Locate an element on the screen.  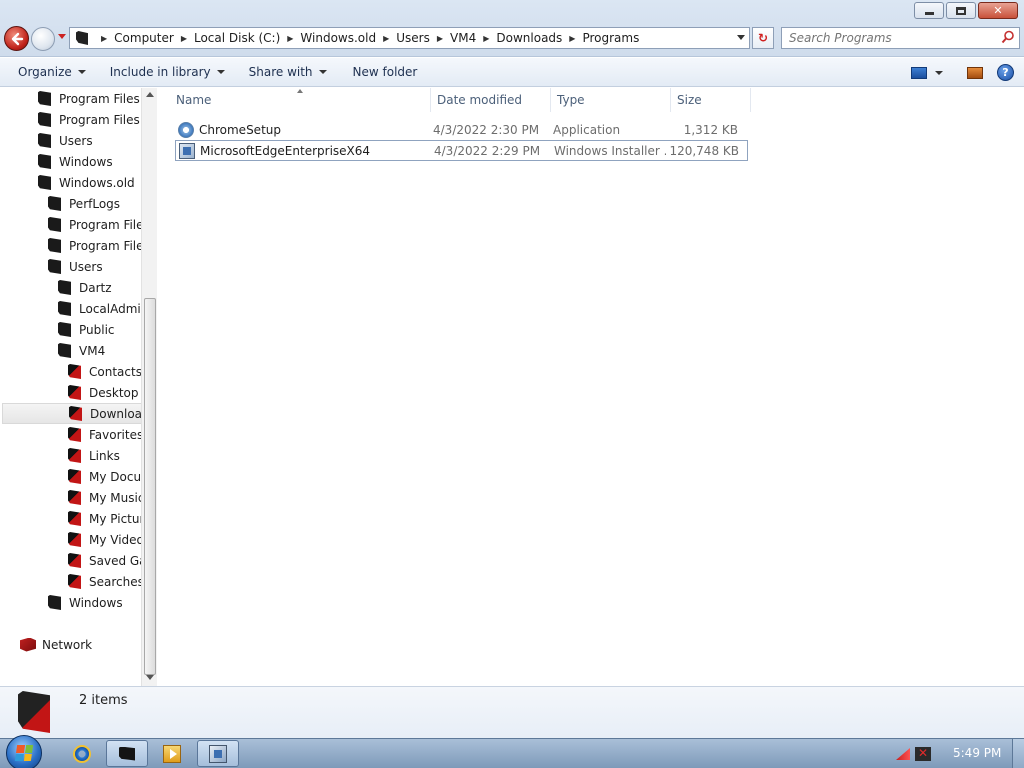
pictures-folder-icon is located at coordinates (74, 518).